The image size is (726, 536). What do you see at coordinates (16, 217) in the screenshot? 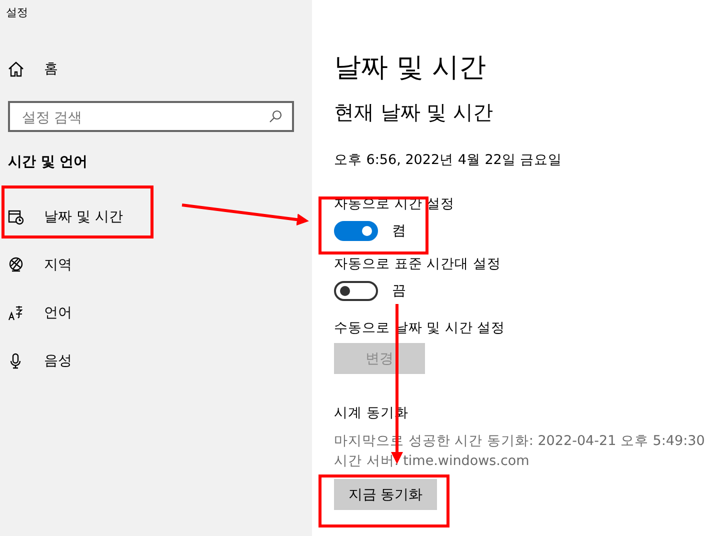
I see `calendar-clock-icon` at bounding box center [16, 217].